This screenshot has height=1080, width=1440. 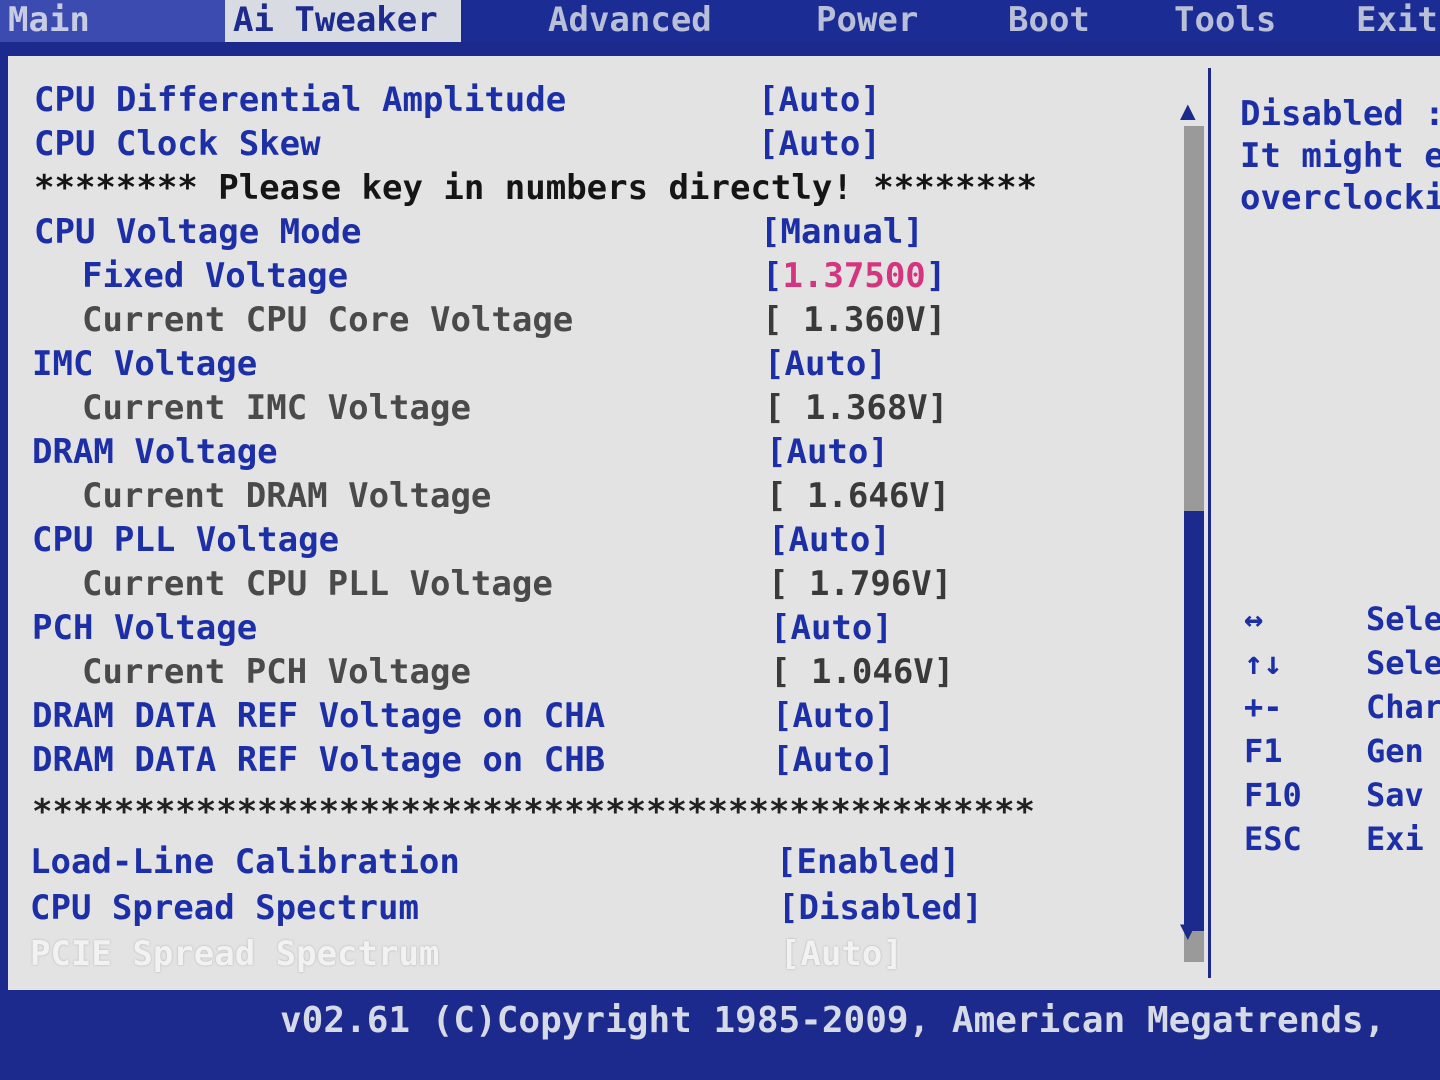 What do you see at coordinates (593, 102) in the screenshot?
I see `setting-cpu-differential-amplitude: CPU Differential Amplitude [Auto]` at bounding box center [593, 102].